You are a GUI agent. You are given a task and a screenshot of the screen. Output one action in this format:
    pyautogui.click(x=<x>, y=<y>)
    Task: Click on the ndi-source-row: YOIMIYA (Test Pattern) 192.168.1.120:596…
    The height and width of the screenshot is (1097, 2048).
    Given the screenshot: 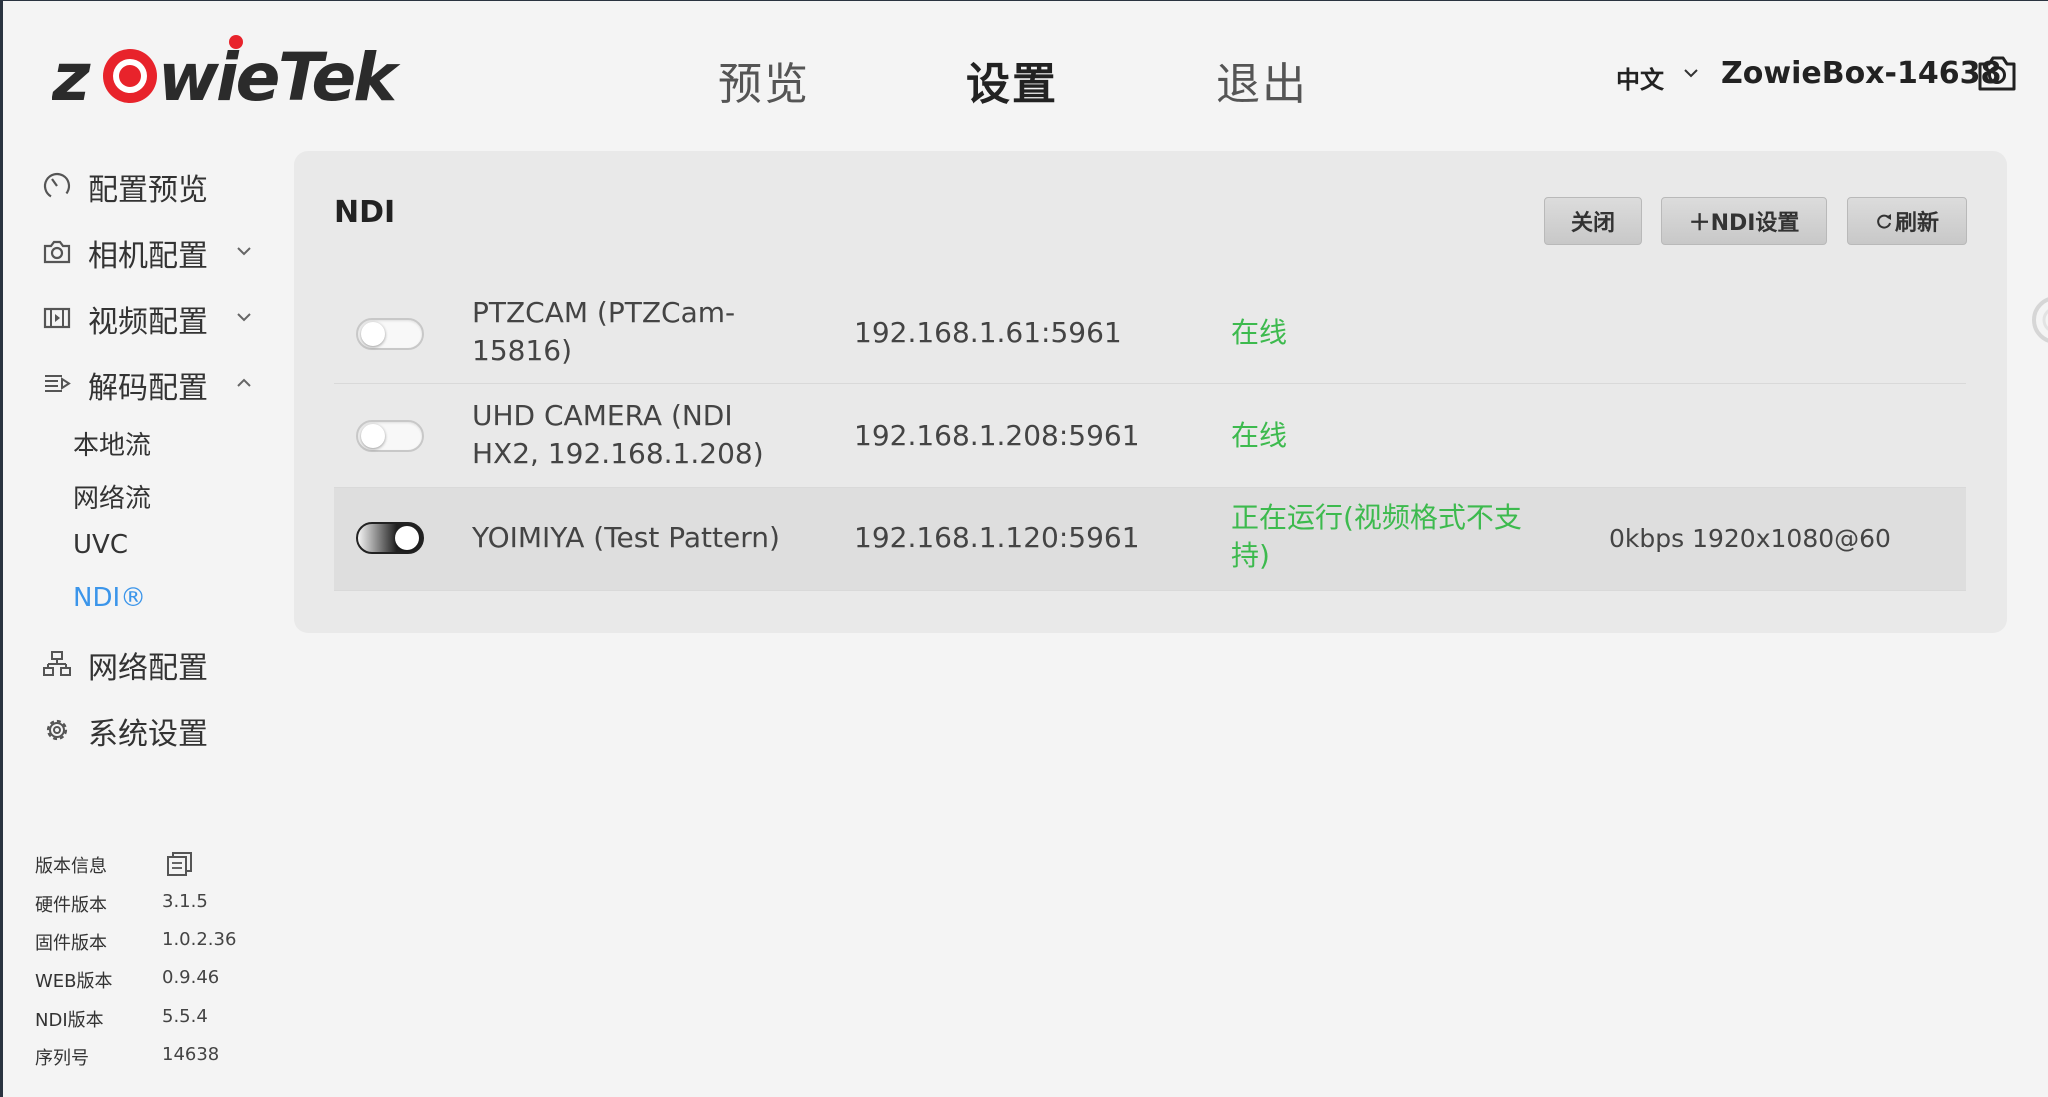 What is the action you would take?
    pyautogui.click(x=1150, y=539)
    